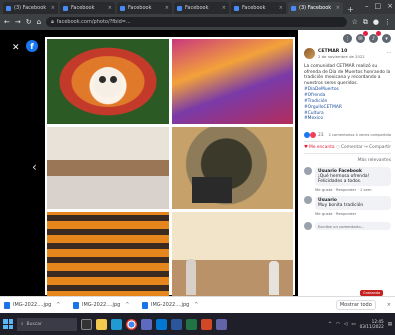 The image size is (395, 335). I want to click on marigold-steps-photo, so click(108, 255).